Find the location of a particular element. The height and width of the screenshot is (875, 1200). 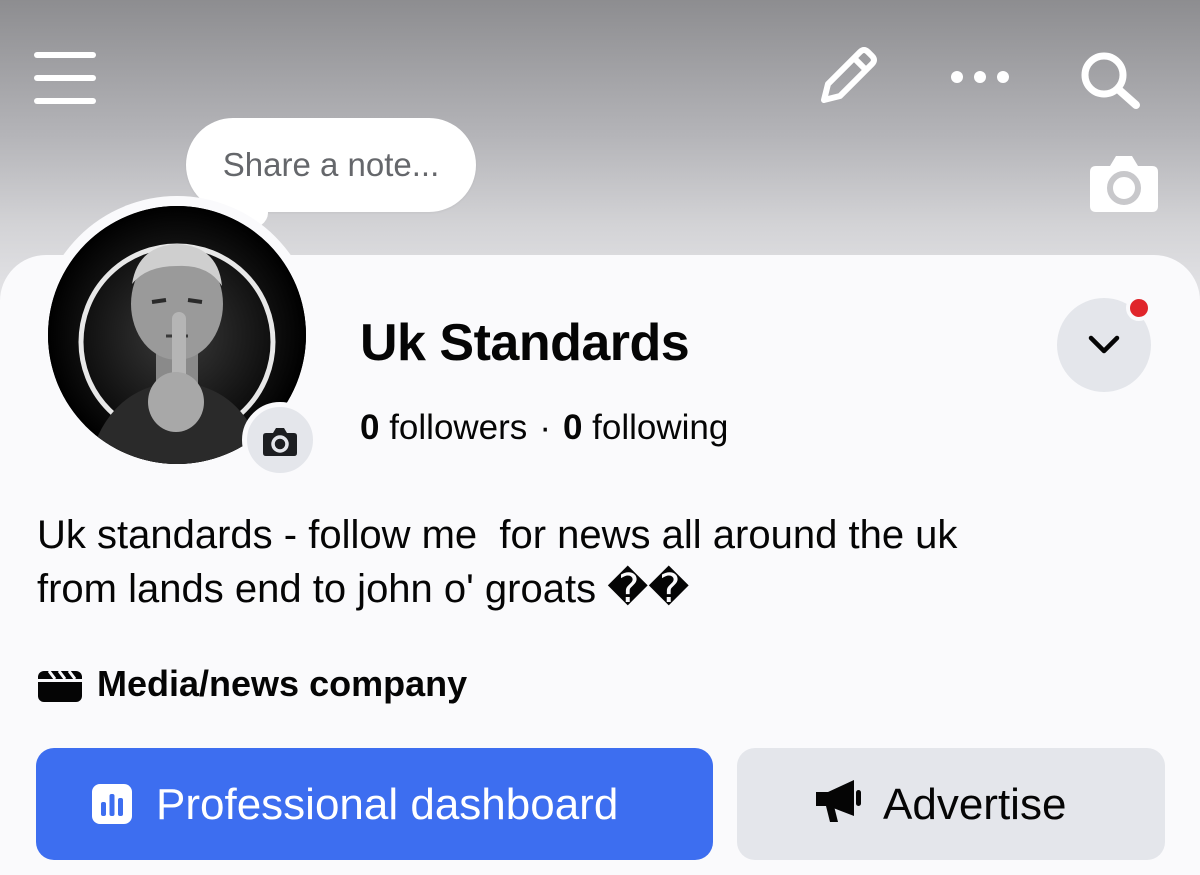

page-title: Uk Standards is located at coordinates (525, 343).